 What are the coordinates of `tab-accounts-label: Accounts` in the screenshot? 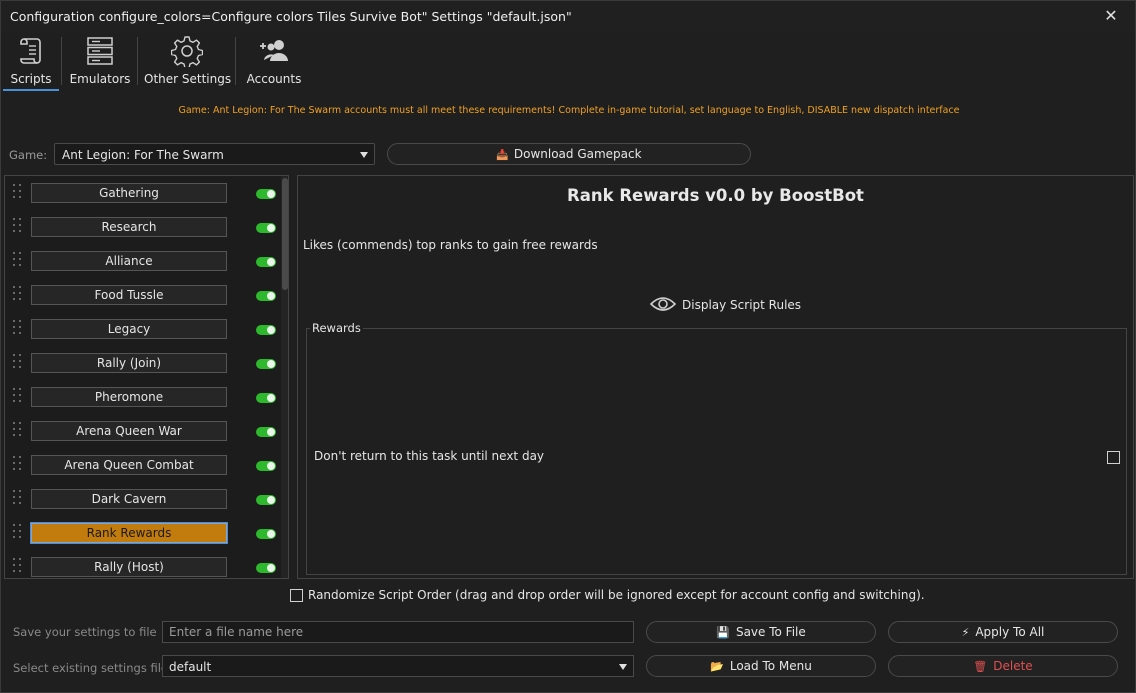 It's located at (274, 79).